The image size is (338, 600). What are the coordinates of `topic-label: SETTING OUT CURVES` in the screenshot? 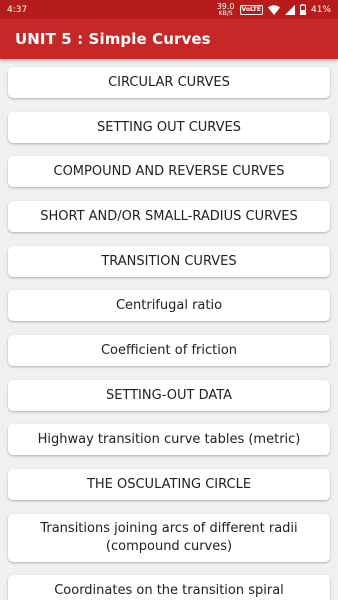 It's located at (169, 127).